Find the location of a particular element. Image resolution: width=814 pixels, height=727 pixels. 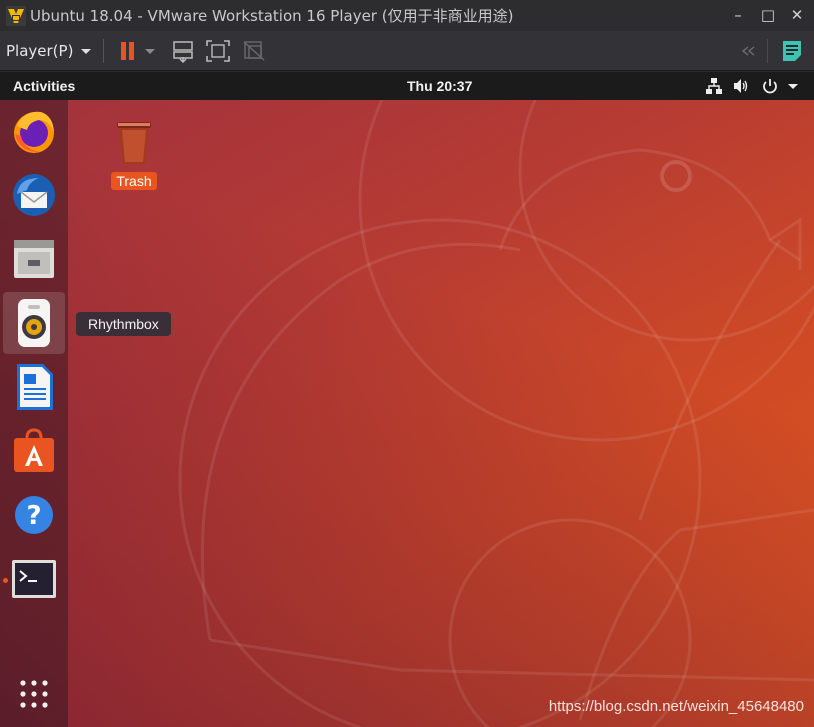

dock-tooltip: Rhythmbox is located at coordinates (123, 324).